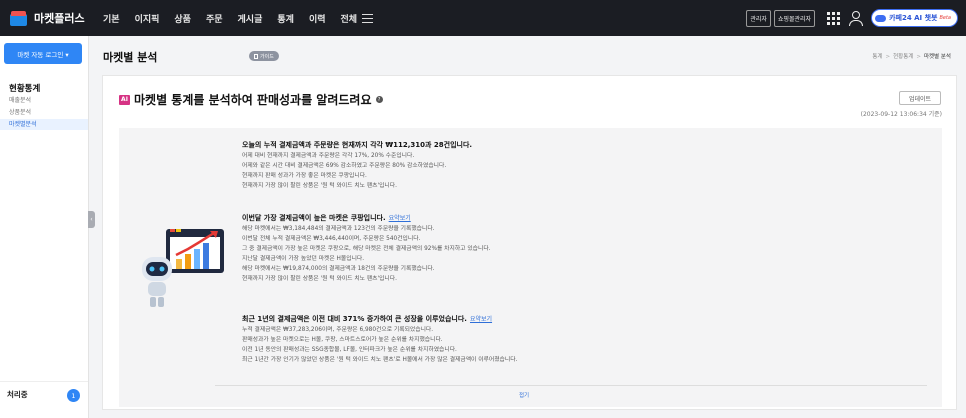 This screenshot has height=418, width=966. What do you see at coordinates (214, 18) in the screenshot?
I see `nav-item-orders: 주문` at bounding box center [214, 18].